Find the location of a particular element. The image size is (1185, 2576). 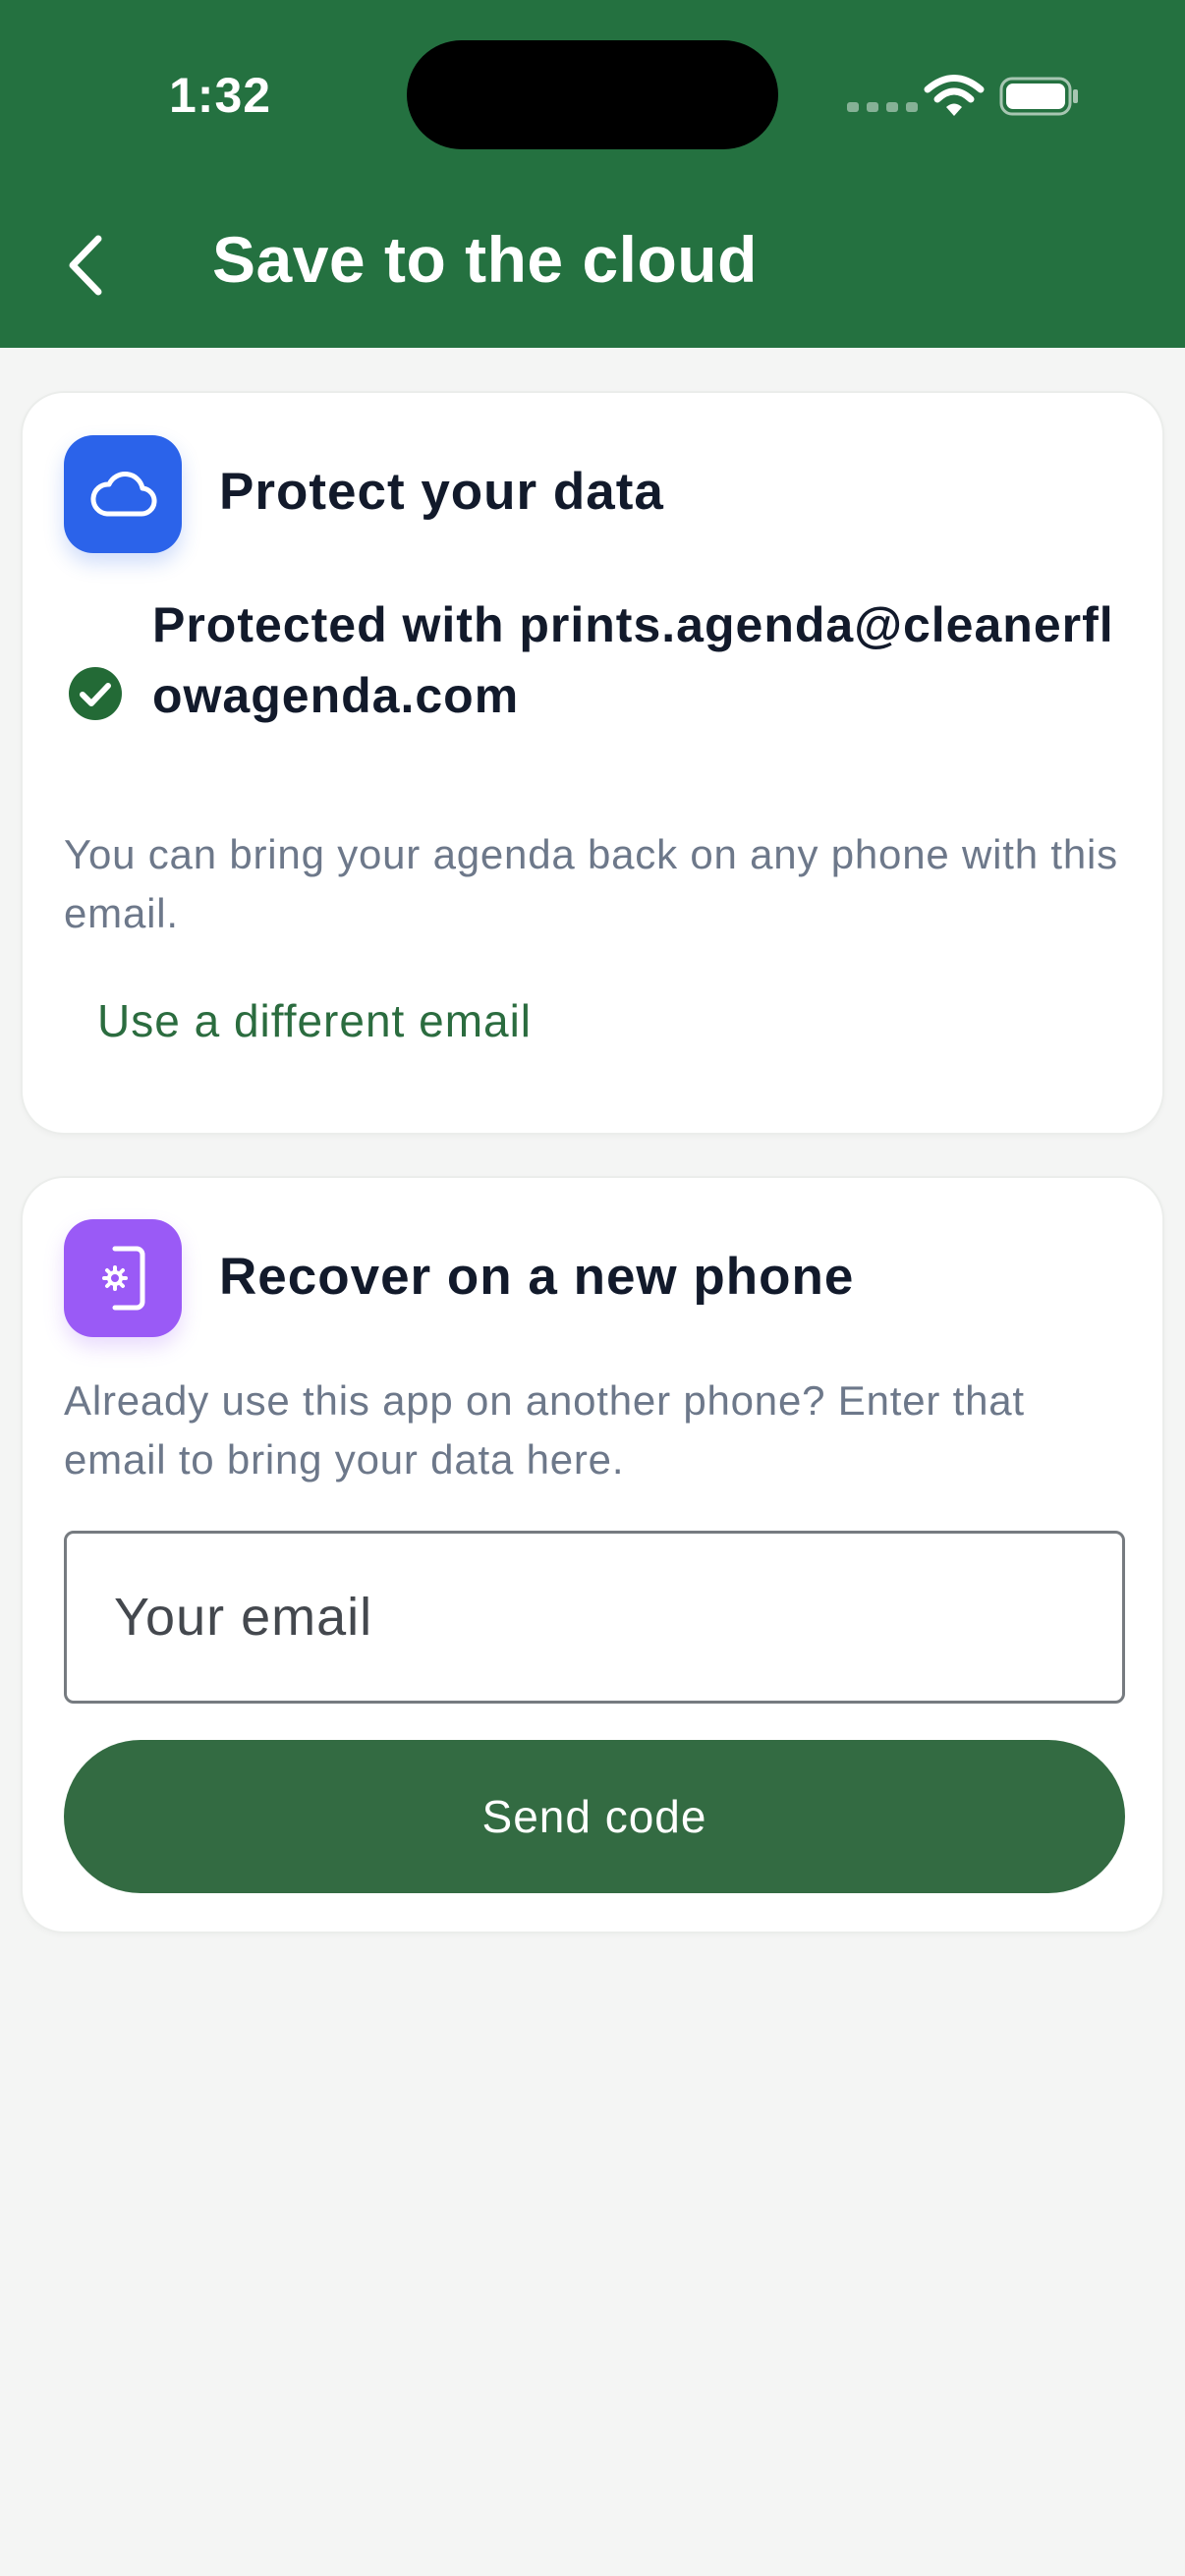

cloud-icon is located at coordinates (124, 494).